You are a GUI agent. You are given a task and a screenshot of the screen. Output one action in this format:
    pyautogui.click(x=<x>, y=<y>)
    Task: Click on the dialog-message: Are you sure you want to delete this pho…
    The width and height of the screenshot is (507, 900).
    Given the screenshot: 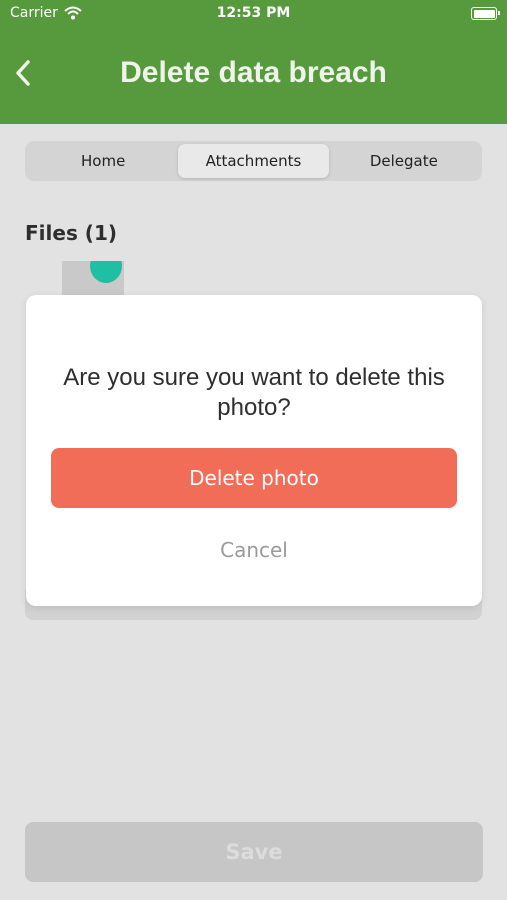 What is the action you would take?
    pyautogui.click(x=254, y=392)
    